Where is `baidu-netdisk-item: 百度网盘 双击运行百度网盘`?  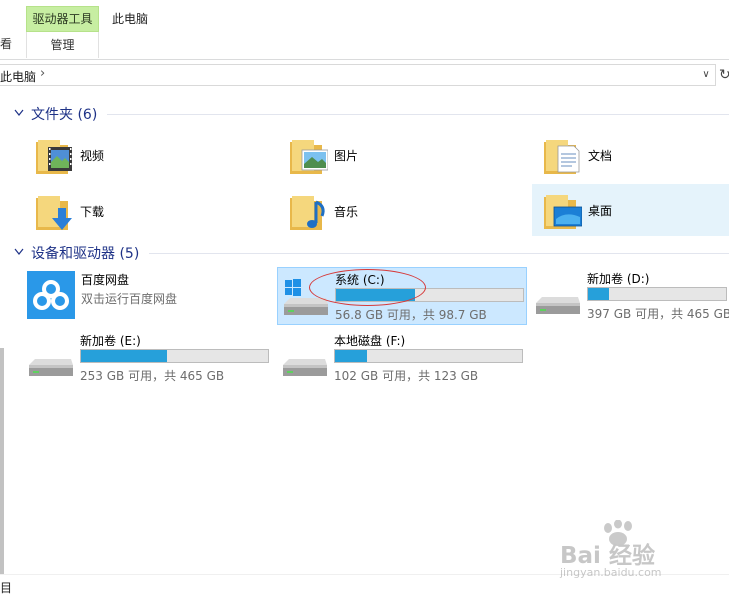
baidu-netdisk-item: 百度网盘 双击运行百度网盘 is located at coordinates (149, 297).